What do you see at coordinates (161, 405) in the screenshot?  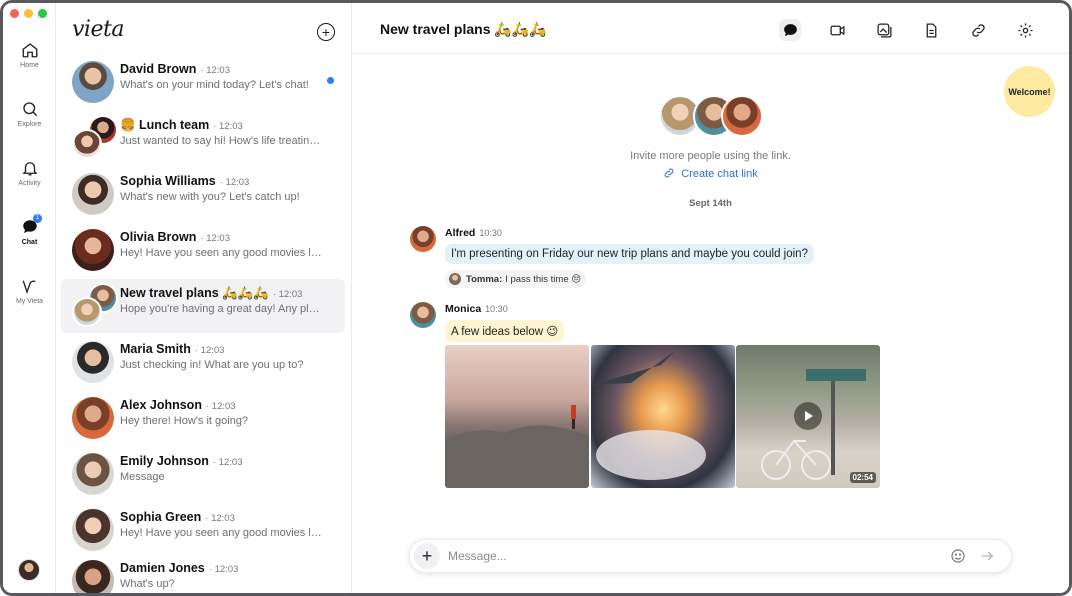 I see `contact-name: Alex Johnson` at bounding box center [161, 405].